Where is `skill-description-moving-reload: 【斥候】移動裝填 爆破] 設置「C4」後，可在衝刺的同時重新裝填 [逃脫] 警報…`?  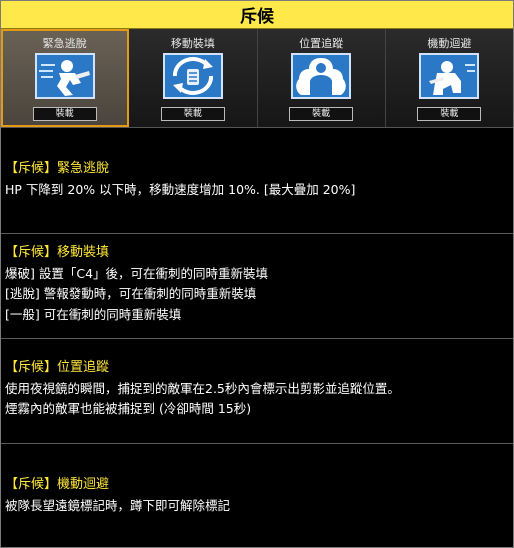
skill-description-moving-reload: 【斥候】移動裝填 爆破] 設置「C4」後，可在衝刺的同時重新裝填 [逃脫] 警報… is located at coordinates (257, 284).